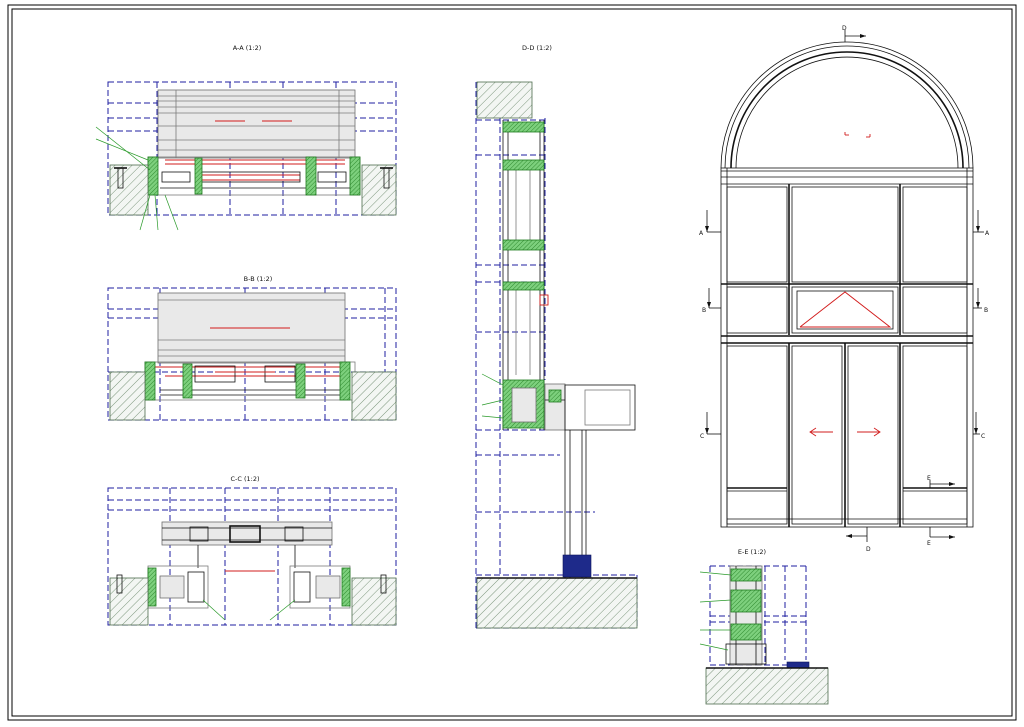 Image resolution: width=1024 pixels, height=727 pixels. Describe the element at coordinates (515, 275) in the screenshot. I see `section-d-d-mullion` at that location.